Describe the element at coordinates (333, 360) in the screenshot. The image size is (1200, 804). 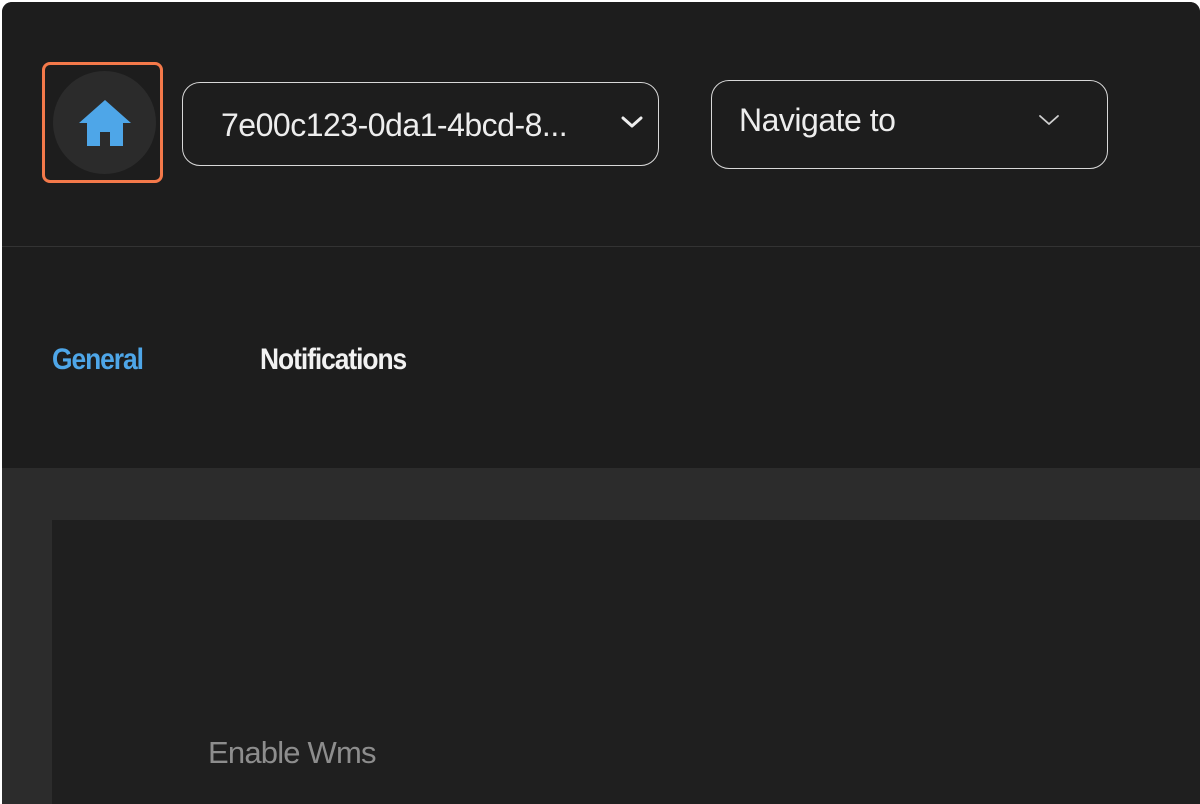
I see `tab-notifications: Notifications` at that location.